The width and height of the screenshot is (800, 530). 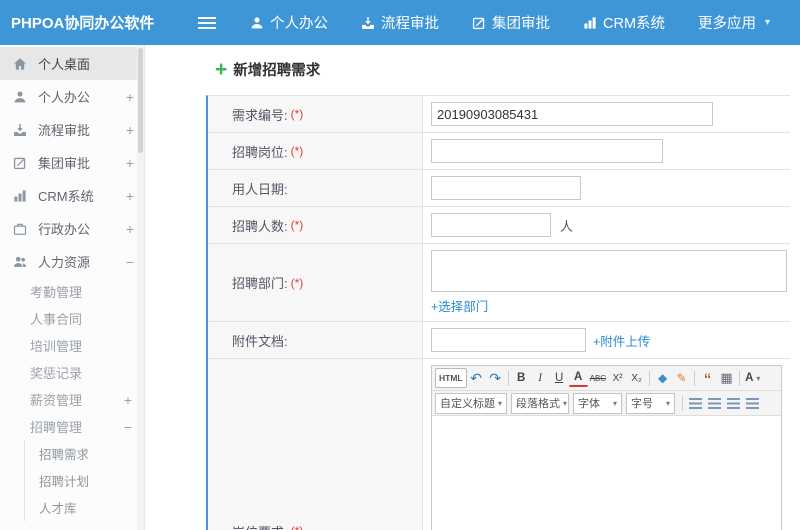 I want to click on sidebar-item-label: 招聘计划, so click(x=64, y=482).